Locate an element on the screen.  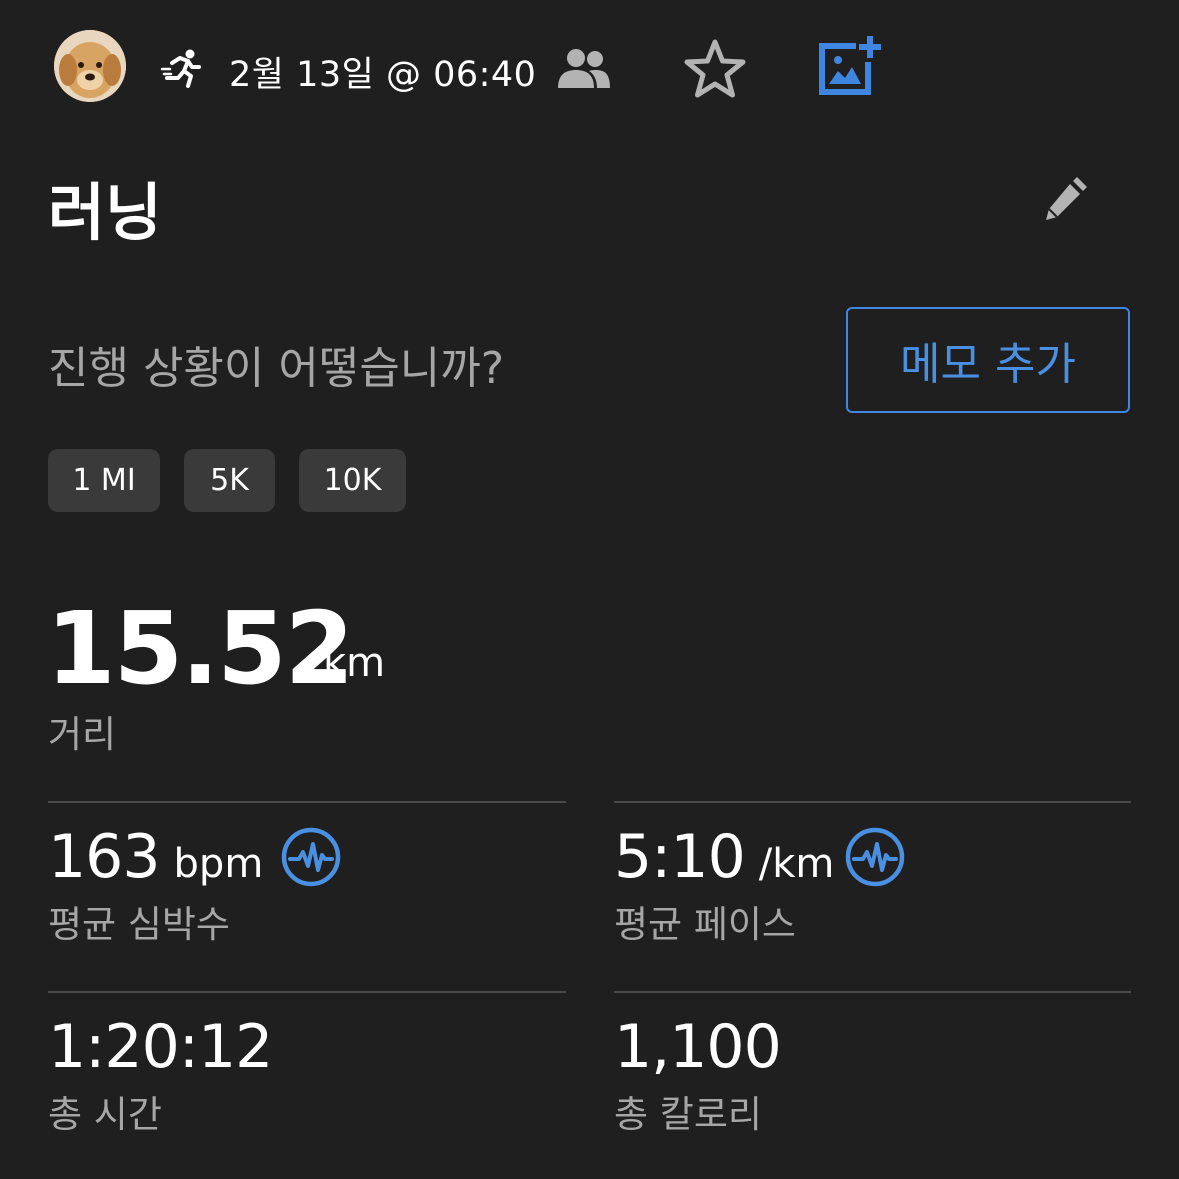
avg-pace-number: 5:10 is located at coordinates (680, 857).